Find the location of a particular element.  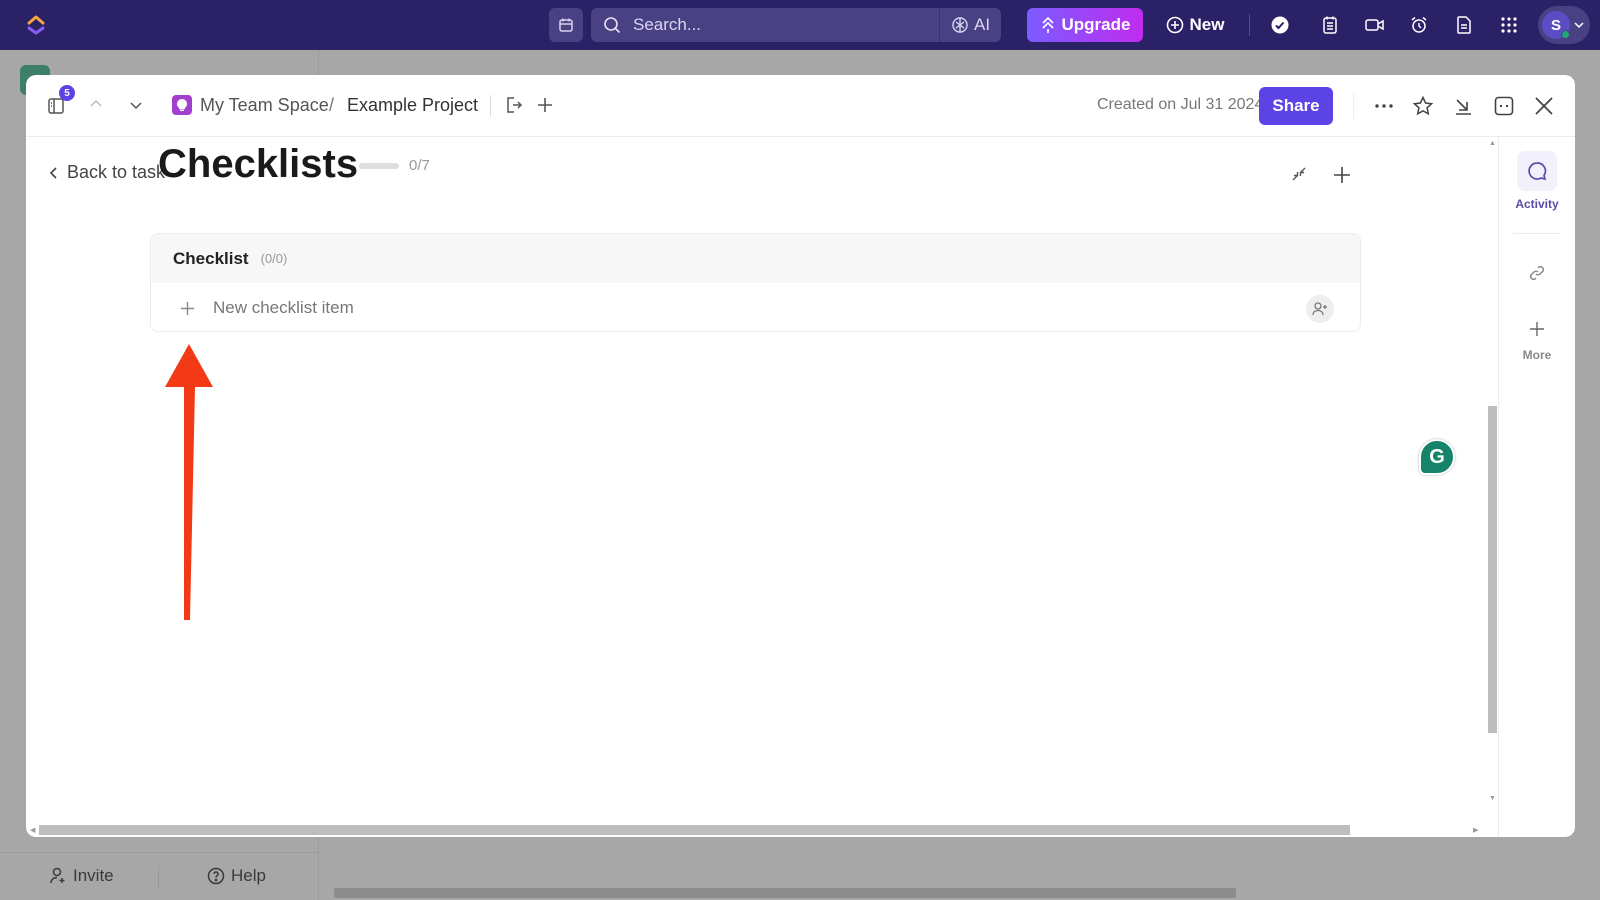

activity-icon-wrap is located at coordinates (1537, 171).